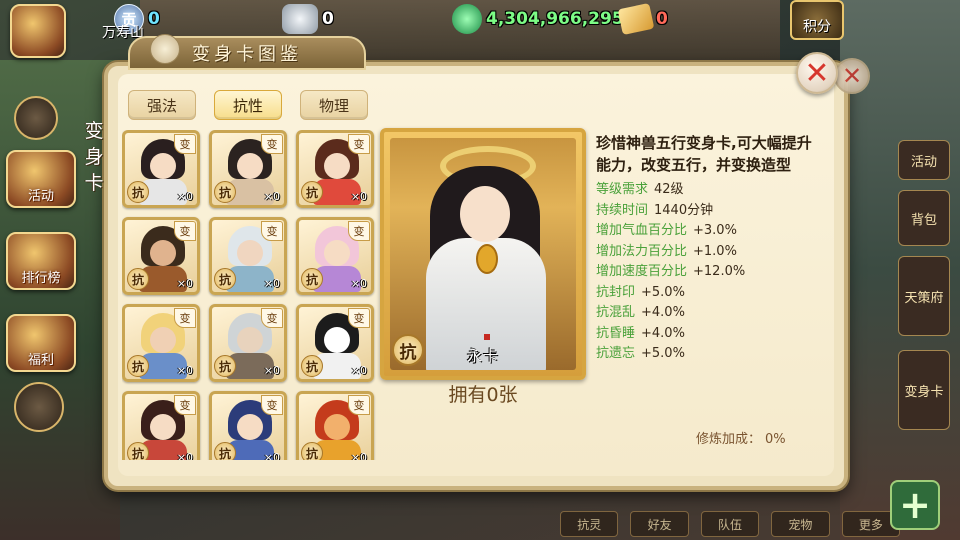 Image resolution: width=960 pixels, height=540 pixels. Describe the element at coordinates (334, 105) in the screenshot. I see `tab-physical: 物理` at that location.